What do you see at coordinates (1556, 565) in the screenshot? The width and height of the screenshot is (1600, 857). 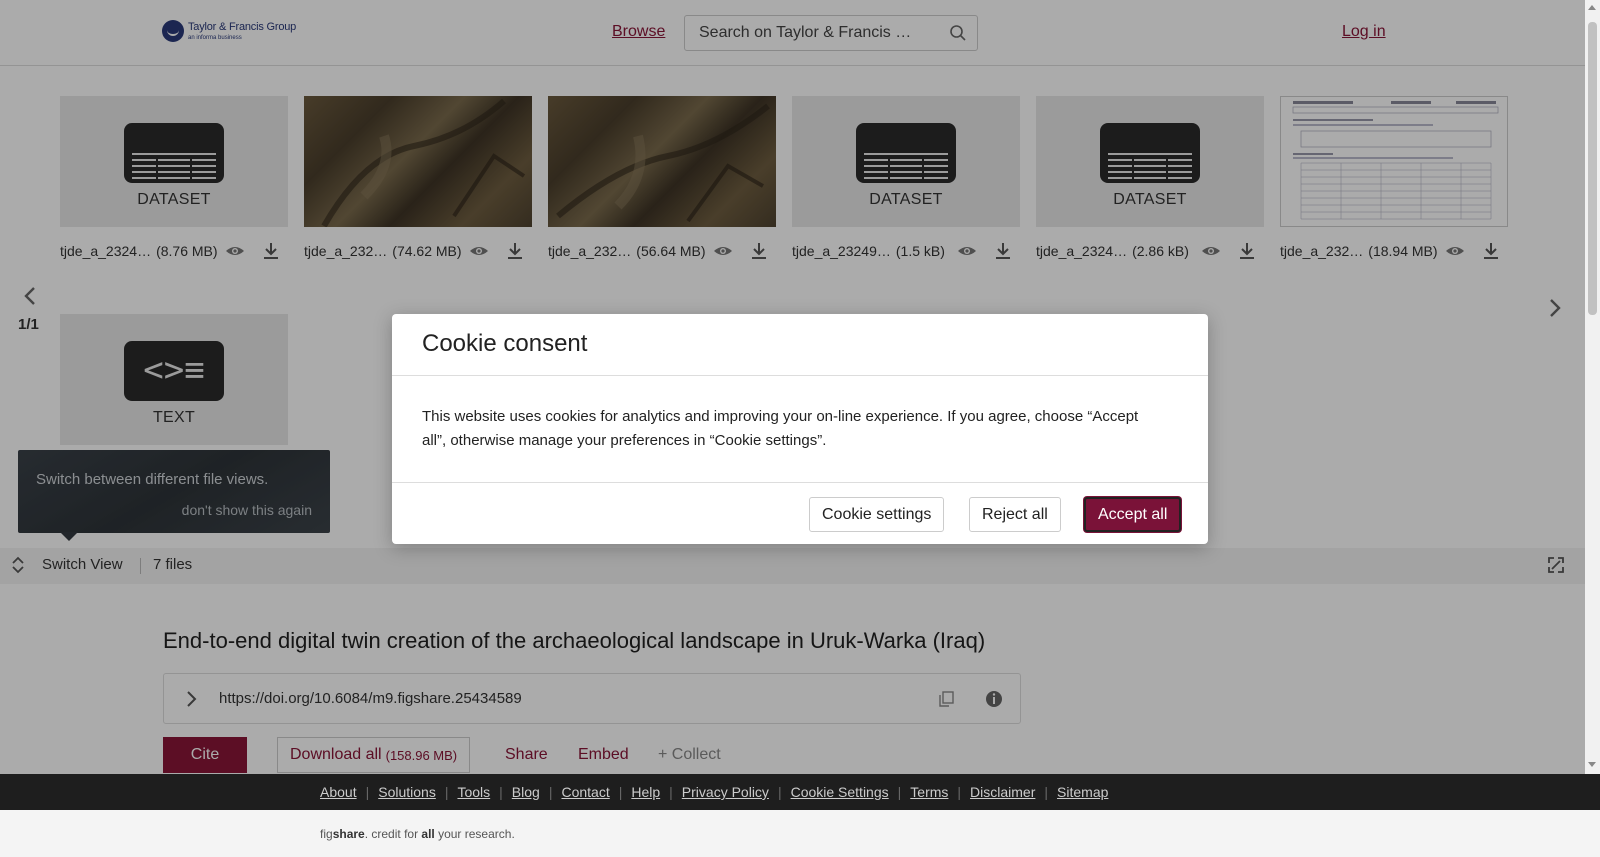 I see `fullscreen-icon` at bounding box center [1556, 565].